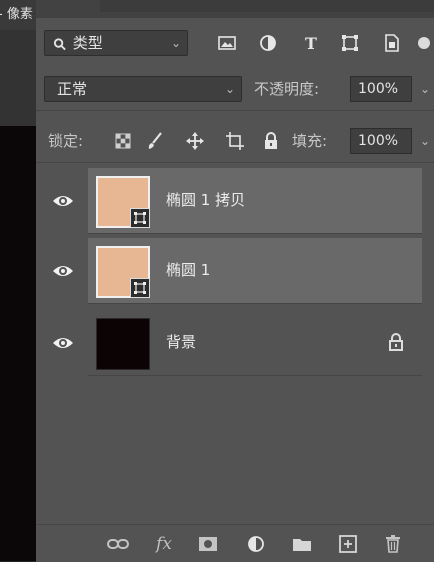 The width and height of the screenshot is (434, 562). I want to click on lock-all-icon, so click(271, 141).